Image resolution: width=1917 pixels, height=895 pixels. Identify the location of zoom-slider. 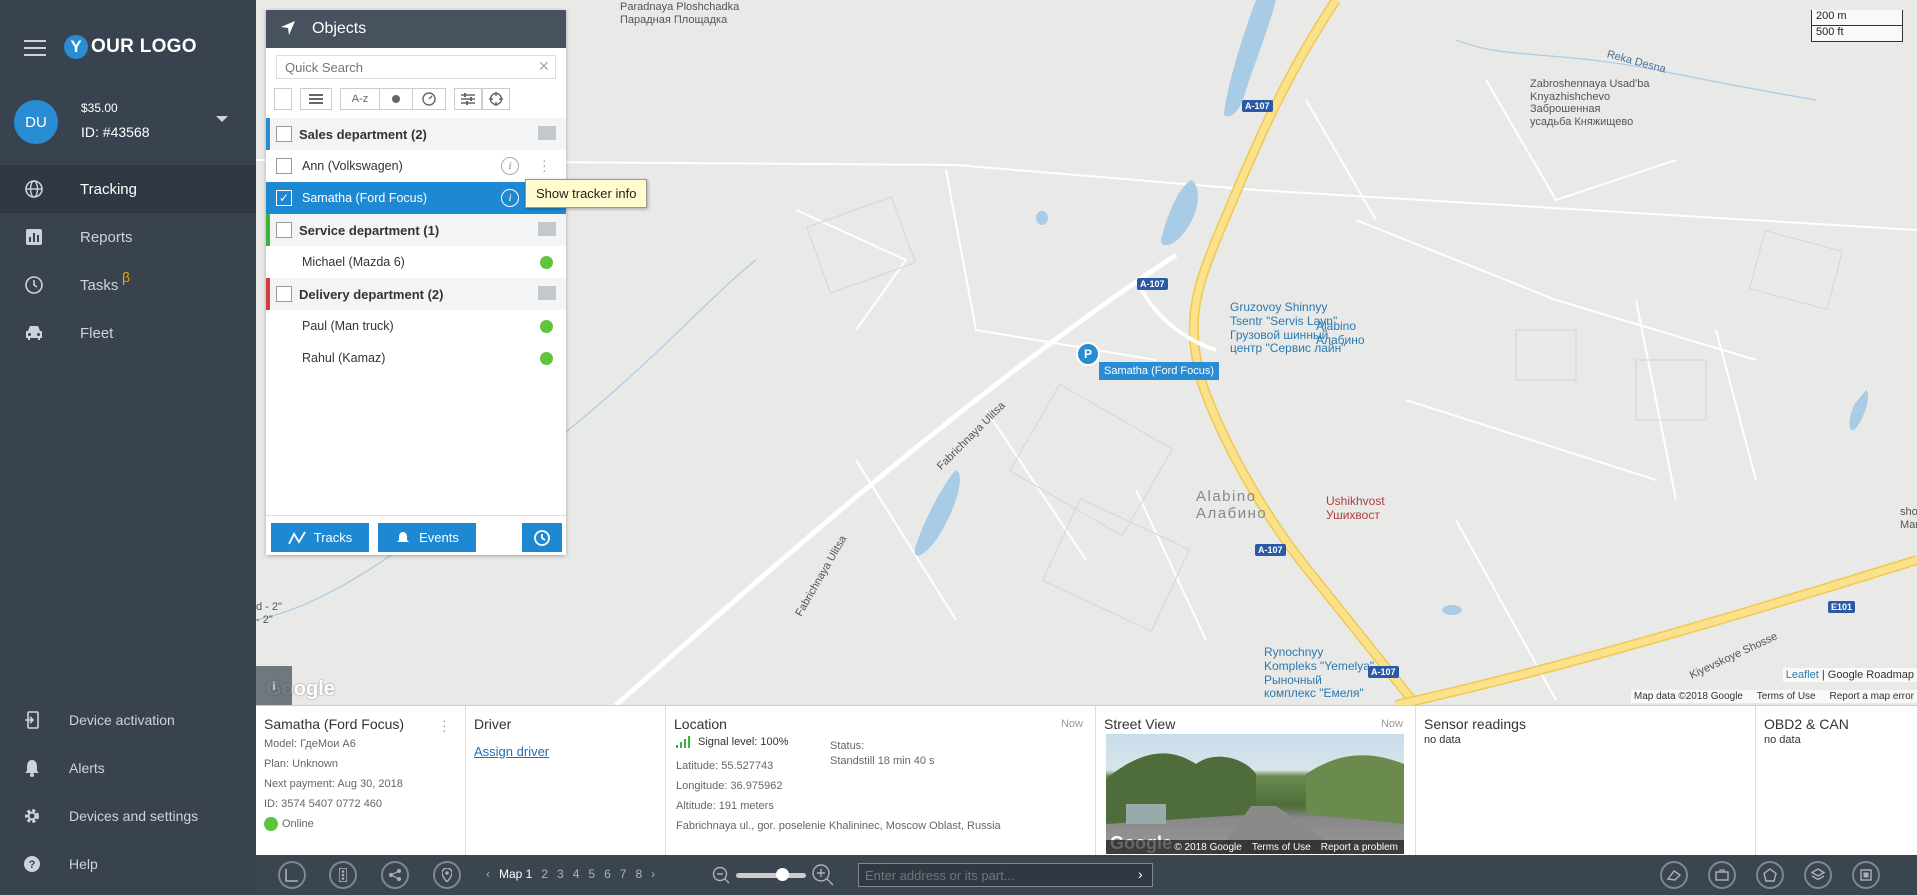
(771, 875).